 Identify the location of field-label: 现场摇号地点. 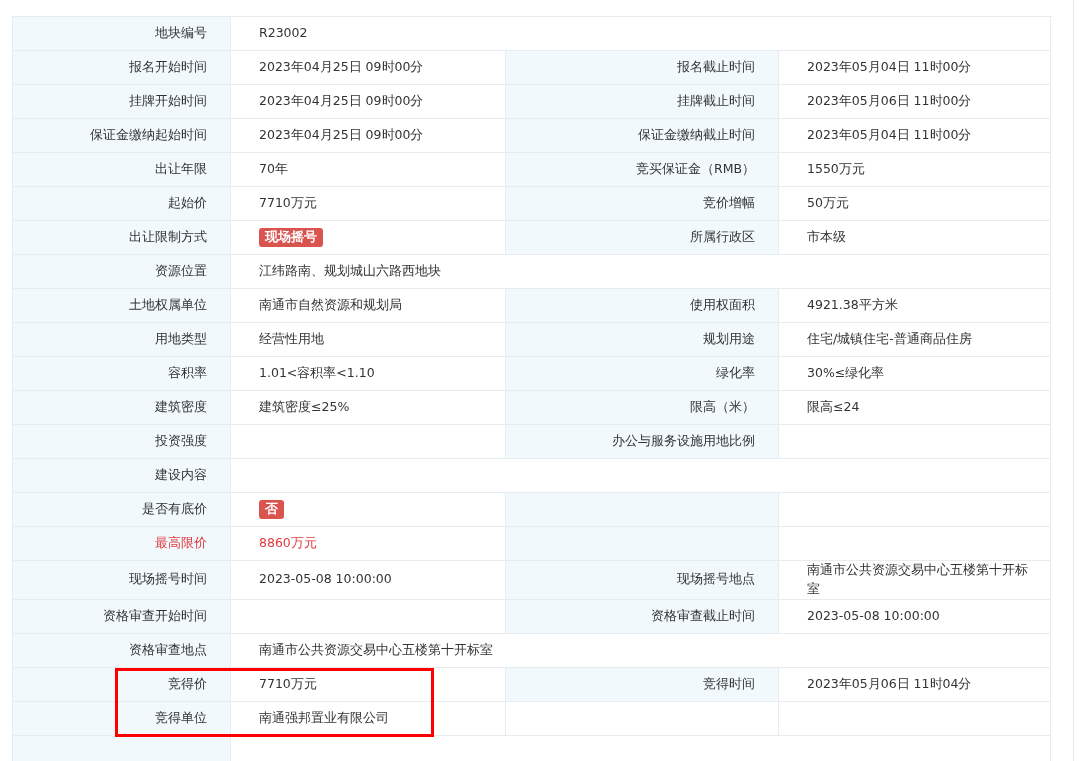
(716, 579).